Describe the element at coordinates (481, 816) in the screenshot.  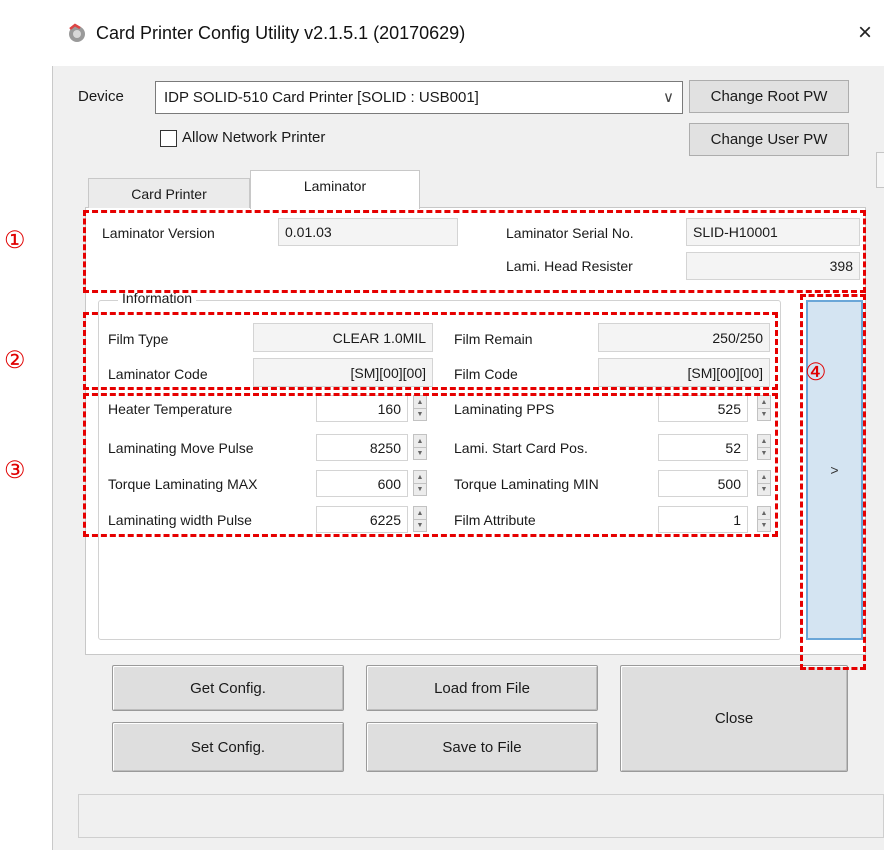
I see `status-bar` at that location.